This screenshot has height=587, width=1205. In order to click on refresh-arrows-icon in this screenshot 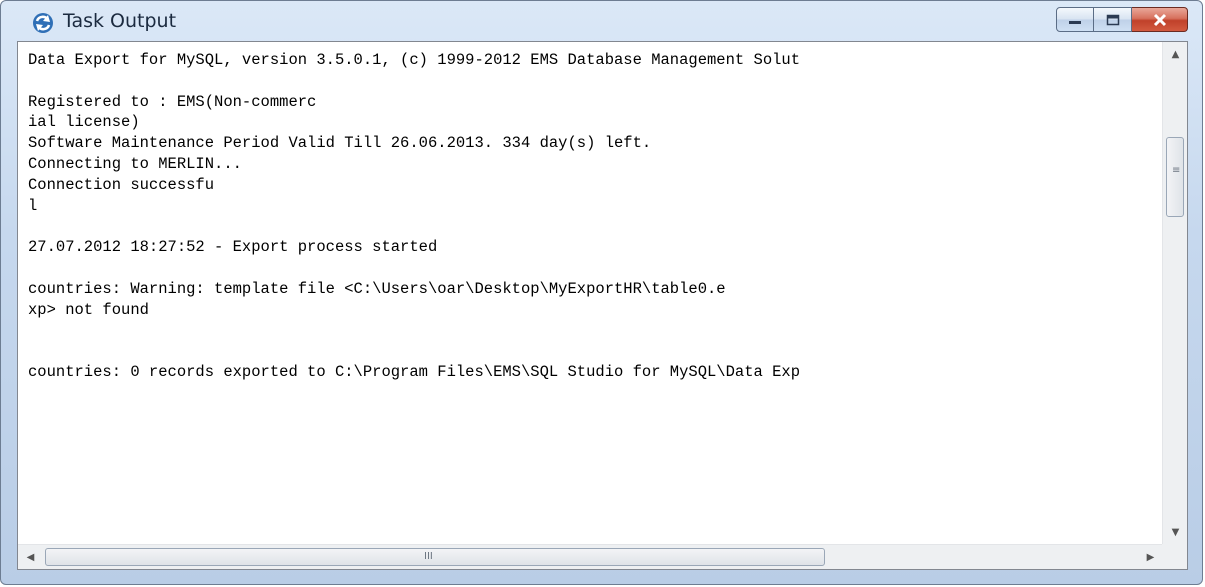, I will do `click(43, 23)`.